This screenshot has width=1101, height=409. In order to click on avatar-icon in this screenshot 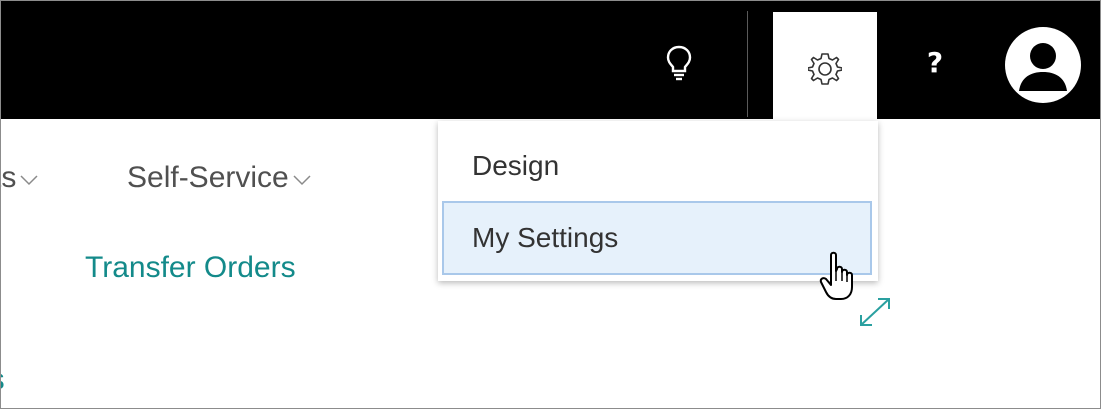, I will do `click(1043, 65)`.